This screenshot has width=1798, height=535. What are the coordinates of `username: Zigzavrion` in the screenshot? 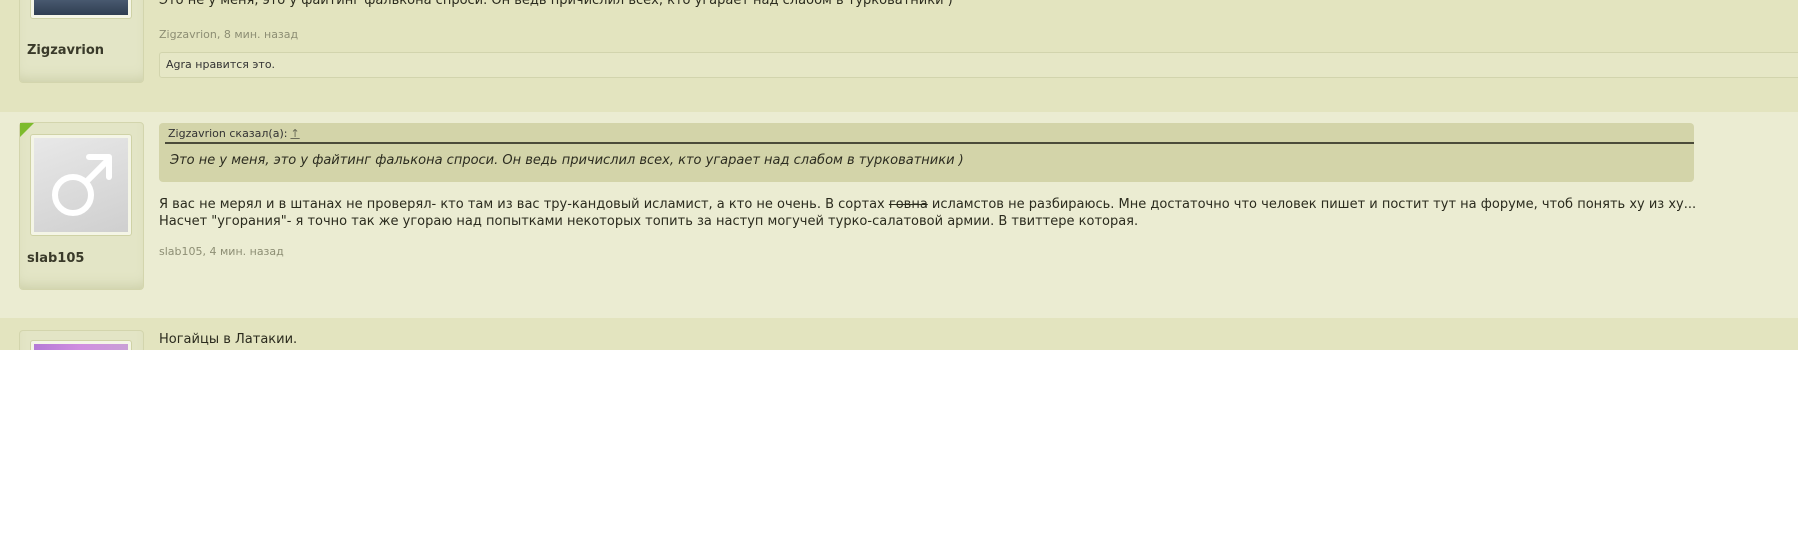 It's located at (65, 50).